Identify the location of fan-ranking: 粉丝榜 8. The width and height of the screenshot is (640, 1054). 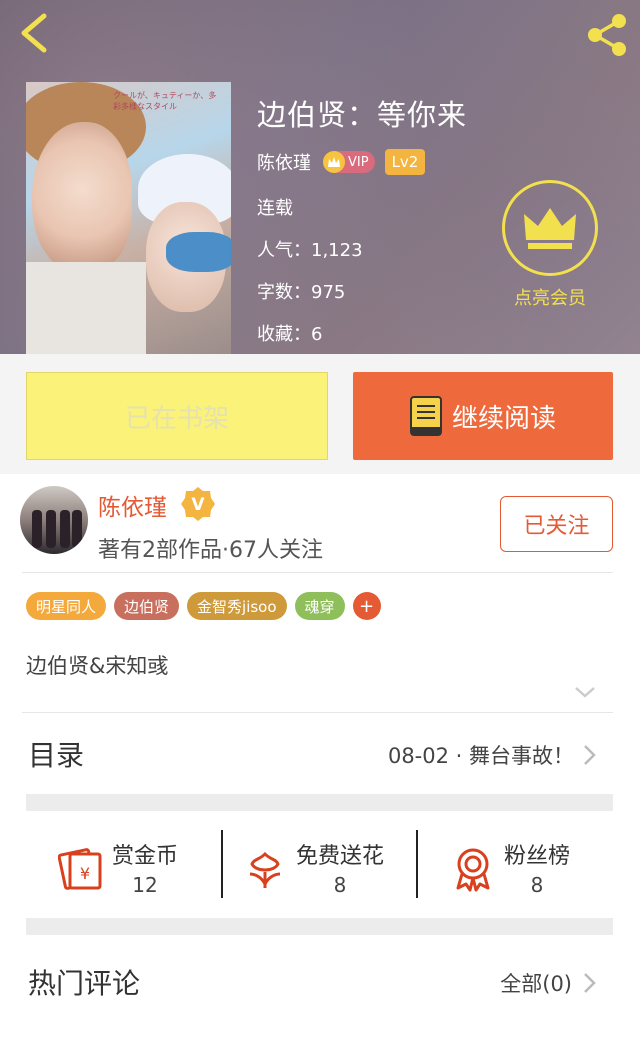
(510, 869).